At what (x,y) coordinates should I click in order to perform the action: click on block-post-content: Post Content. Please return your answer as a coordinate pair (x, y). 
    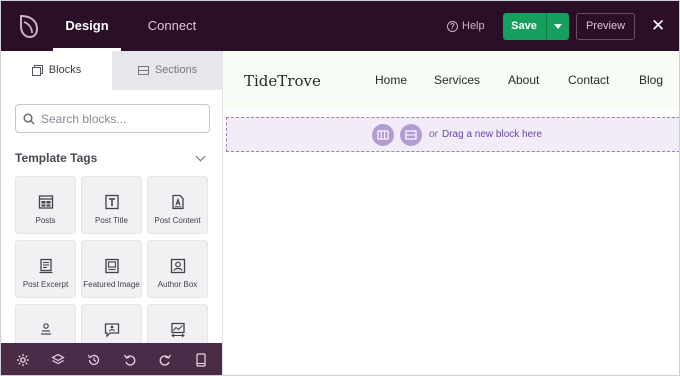
    Looking at the image, I should click on (177, 205).